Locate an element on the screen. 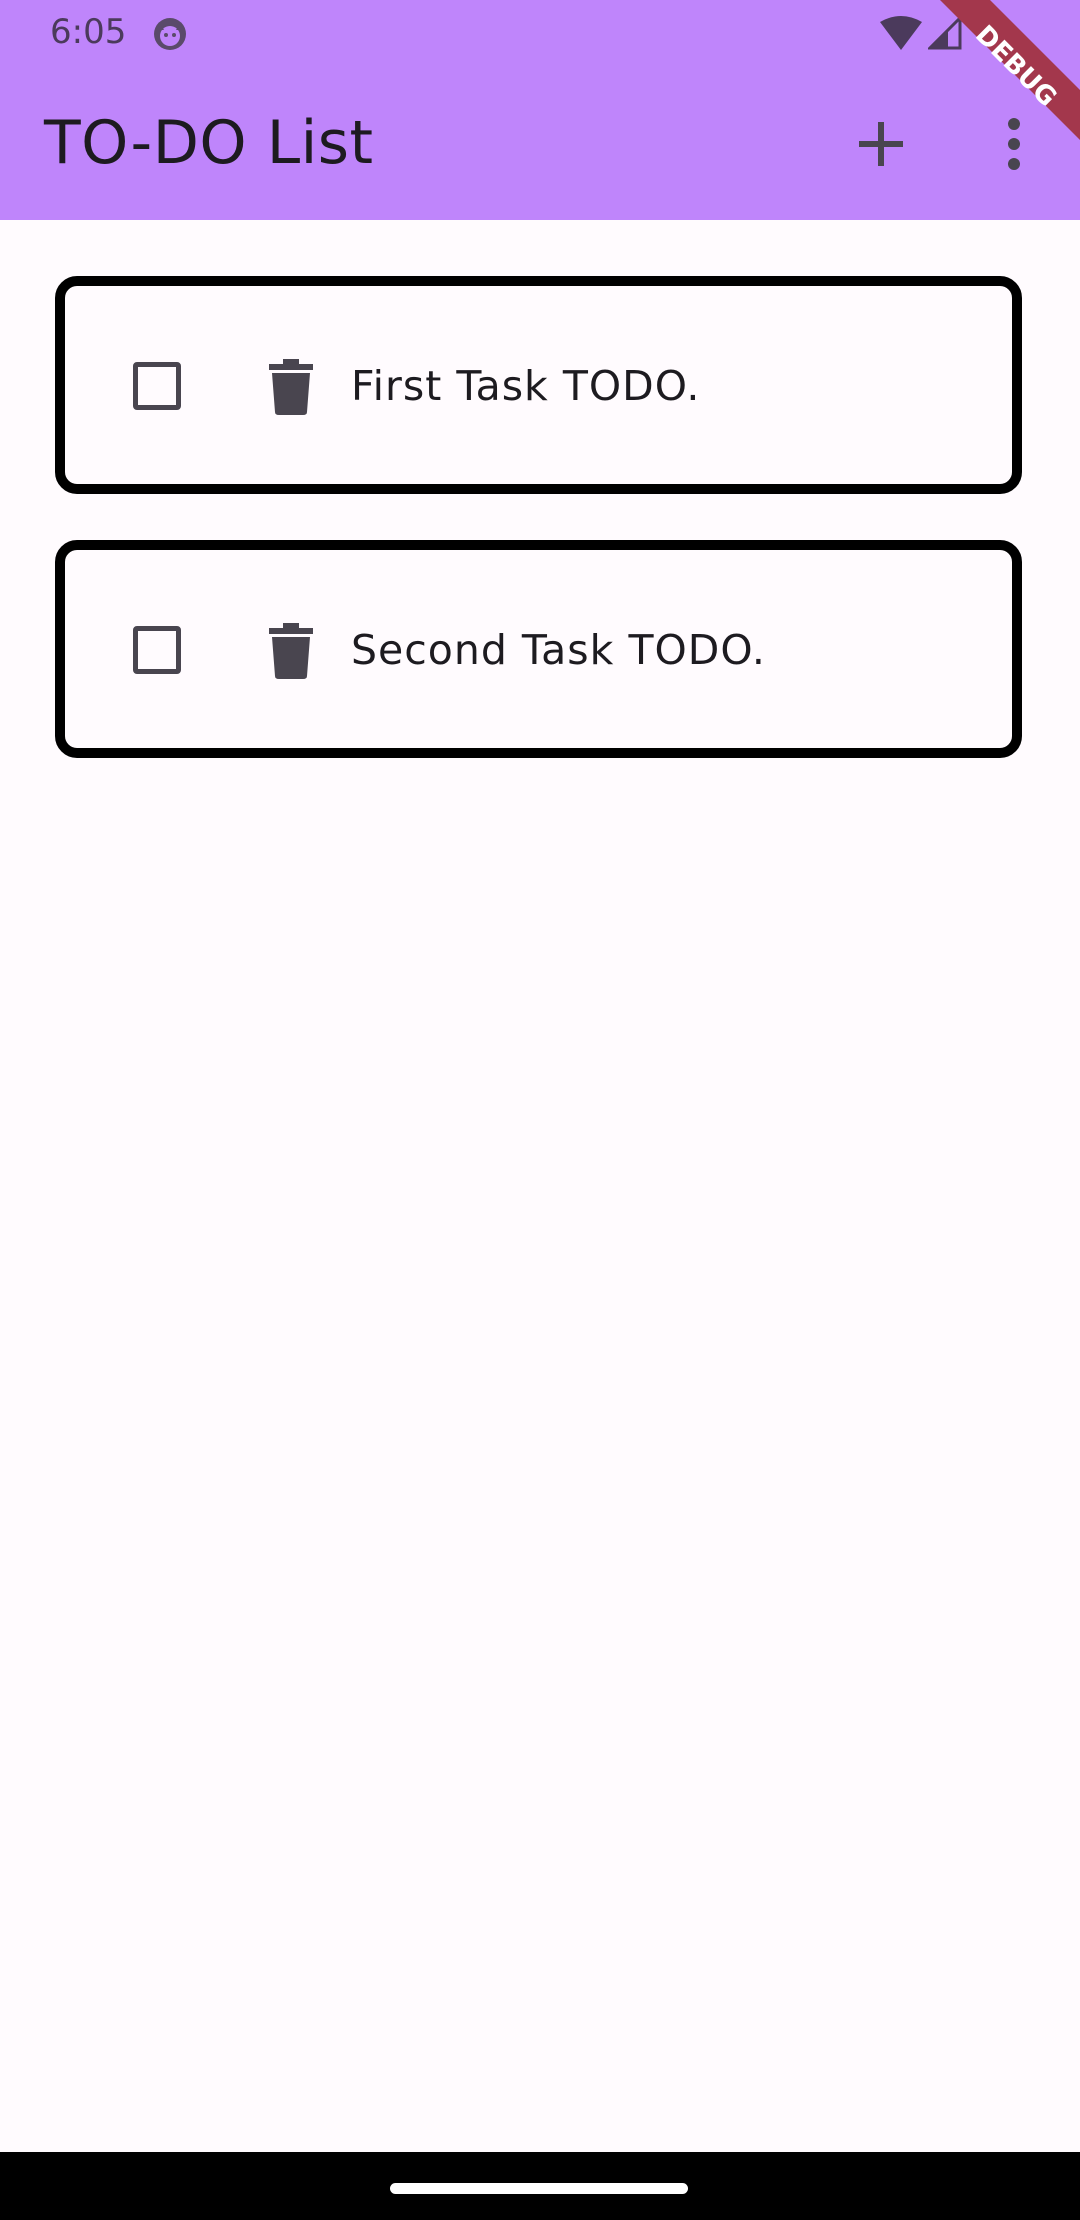 This screenshot has width=1080, height=2220. task-card: First Task TODO. is located at coordinates (538, 385).